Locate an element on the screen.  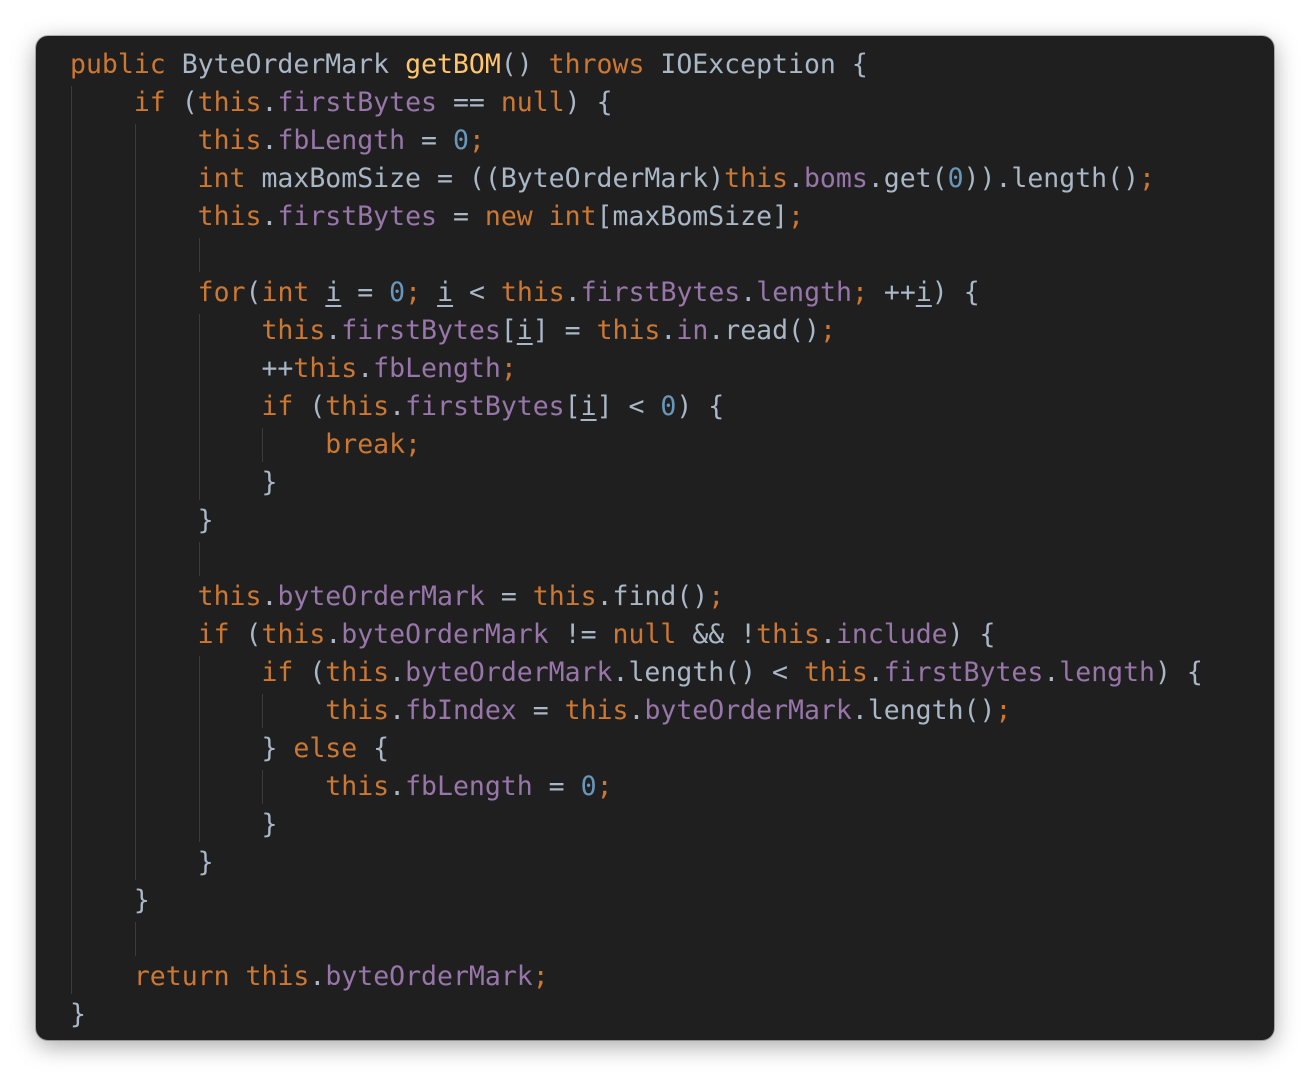
code-token: .length() is located at coordinates (923, 710).